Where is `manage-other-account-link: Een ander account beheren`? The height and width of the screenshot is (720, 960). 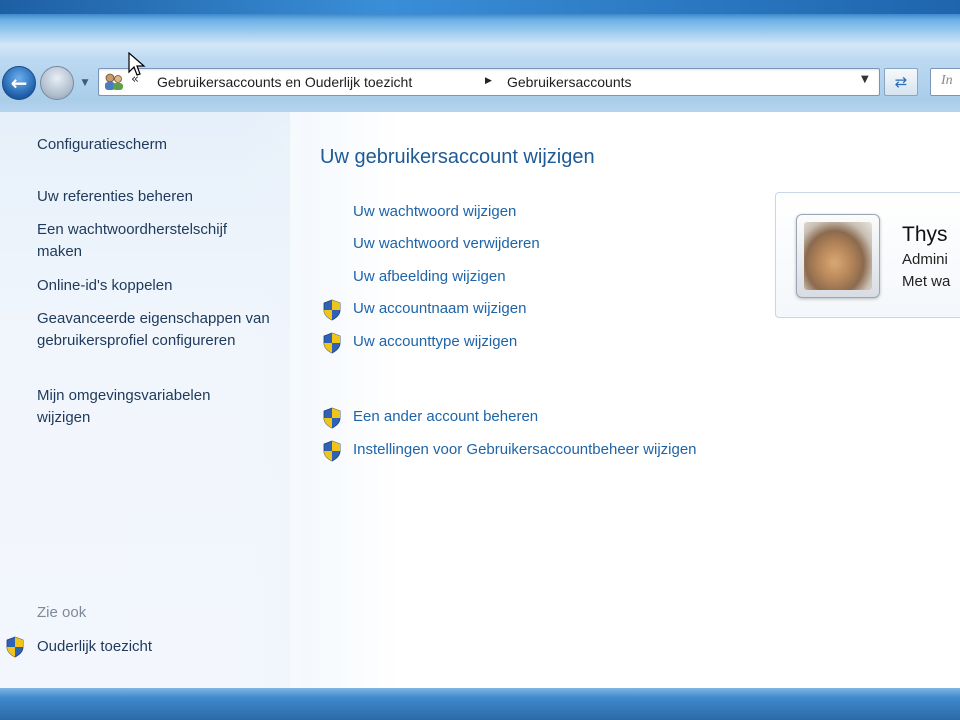
manage-other-account-link: Een ander account beheren is located at coordinates (445, 416).